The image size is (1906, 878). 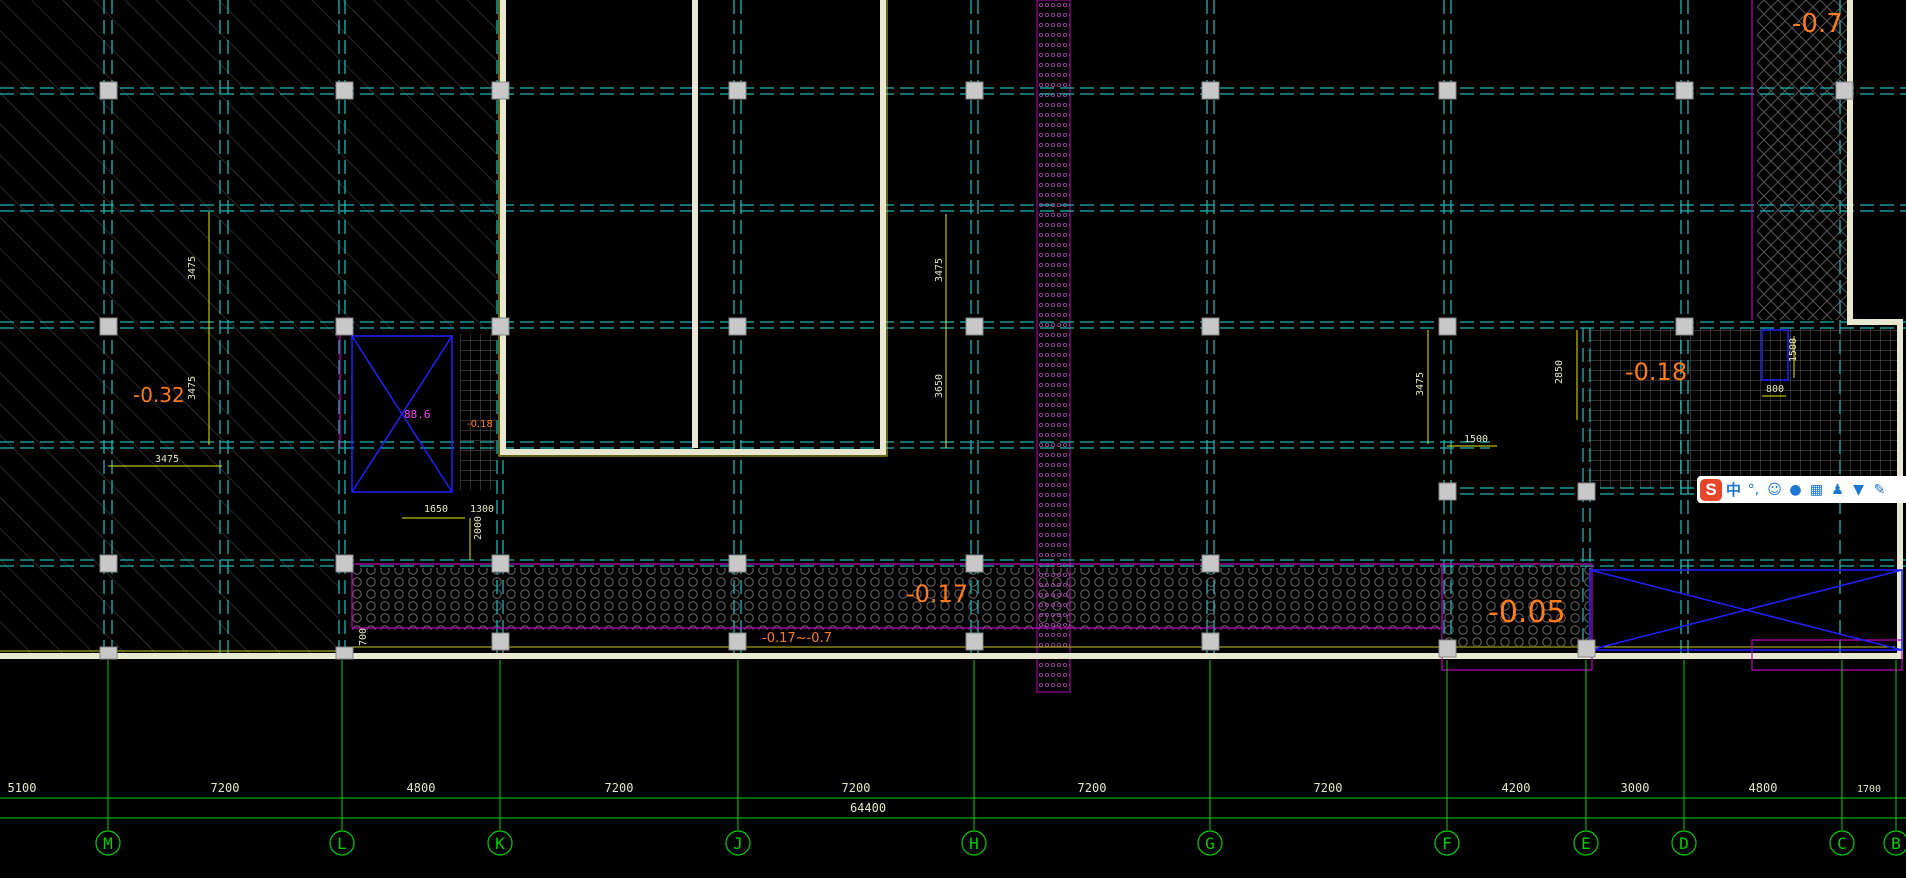 I want to click on elevation-pit-small: -0.18, so click(x=480, y=424).